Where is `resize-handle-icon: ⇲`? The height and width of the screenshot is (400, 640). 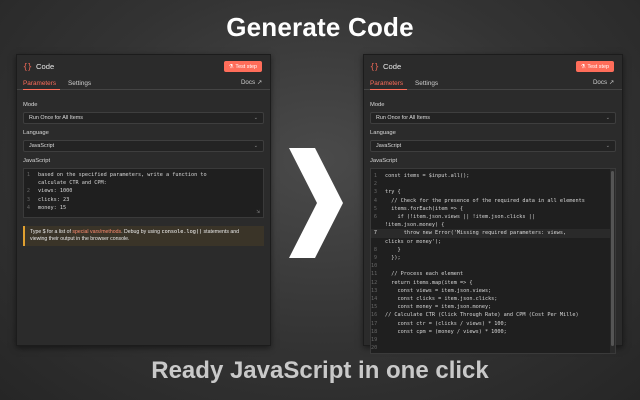 resize-handle-icon: ⇲ is located at coordinates (258, 211).